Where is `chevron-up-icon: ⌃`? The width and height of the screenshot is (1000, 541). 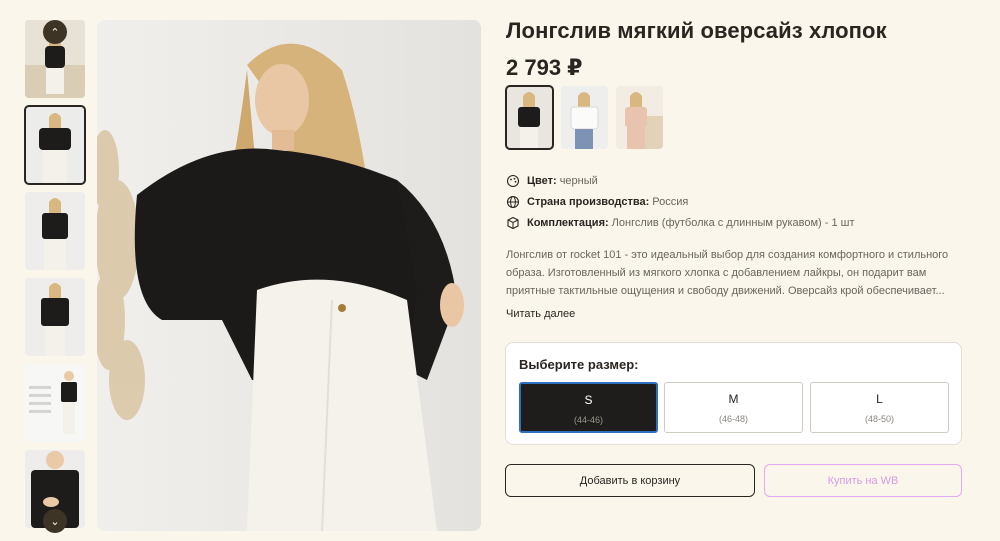
chevron-up-icon: ⌃ is located at coordinates (55, 32).